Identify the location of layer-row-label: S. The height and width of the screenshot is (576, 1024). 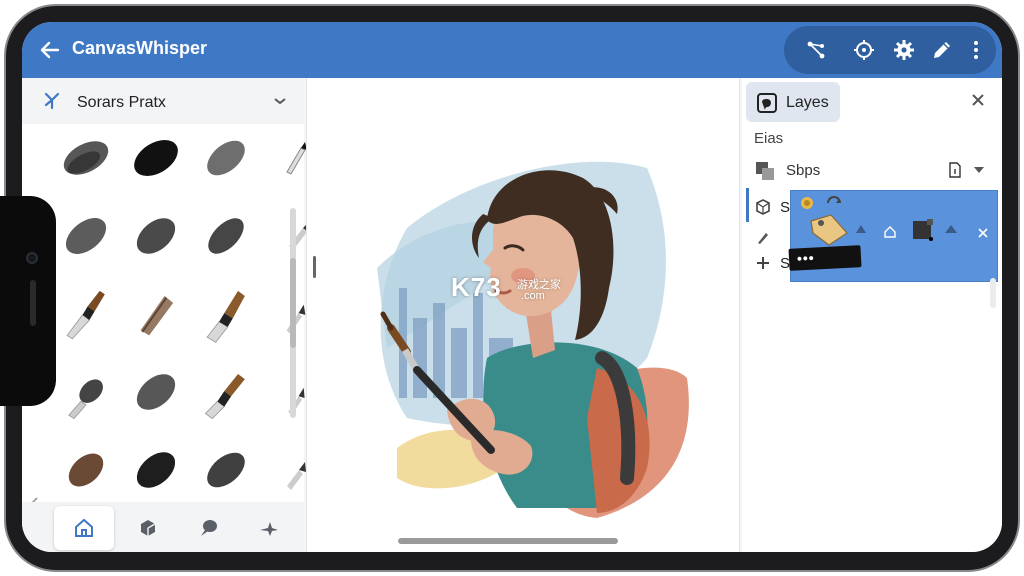
(785, 207).